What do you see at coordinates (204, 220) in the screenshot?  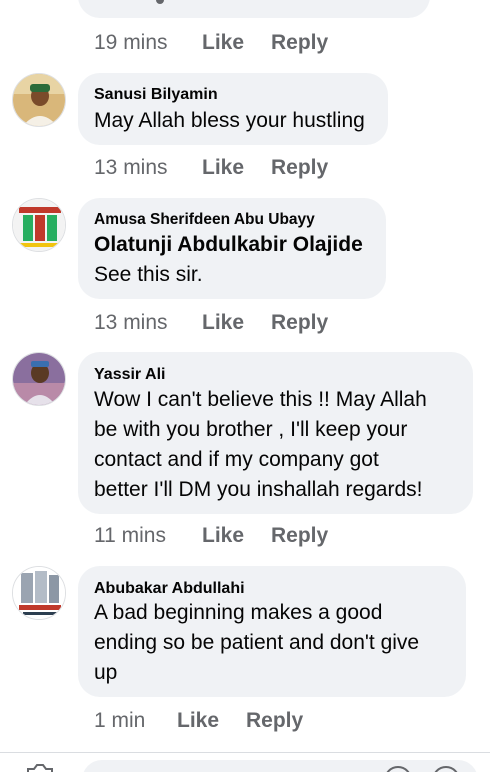 I see `comment-author: Amusa Sherifdeen Abu Ubayy` at bounding box center [204, 220].